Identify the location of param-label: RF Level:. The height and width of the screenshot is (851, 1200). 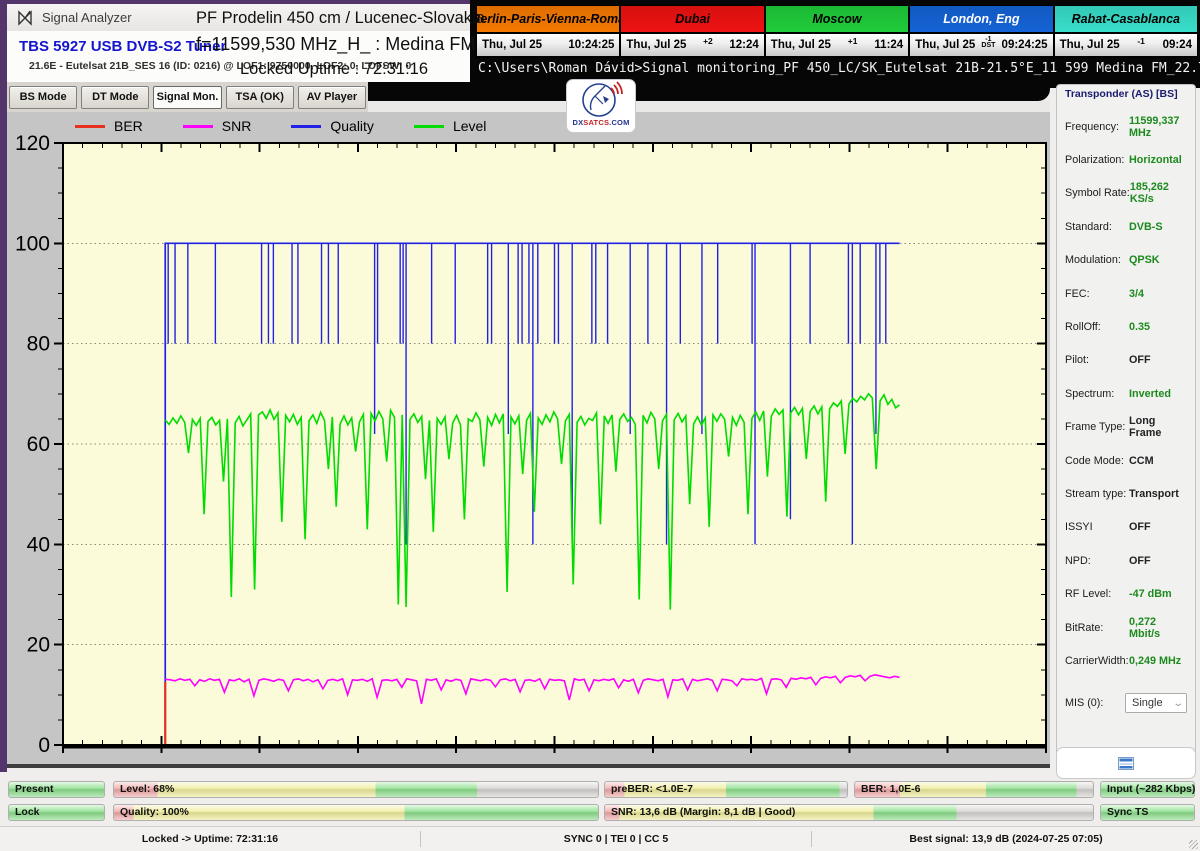
(1088, 594).